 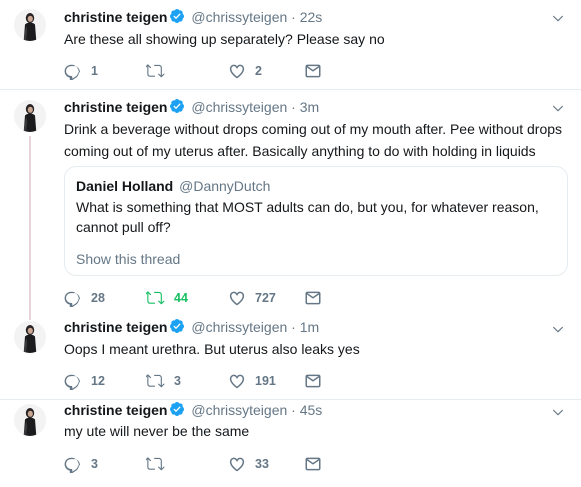 I want to click on tweet-actions: 3 33, so click(x=214, y=464).